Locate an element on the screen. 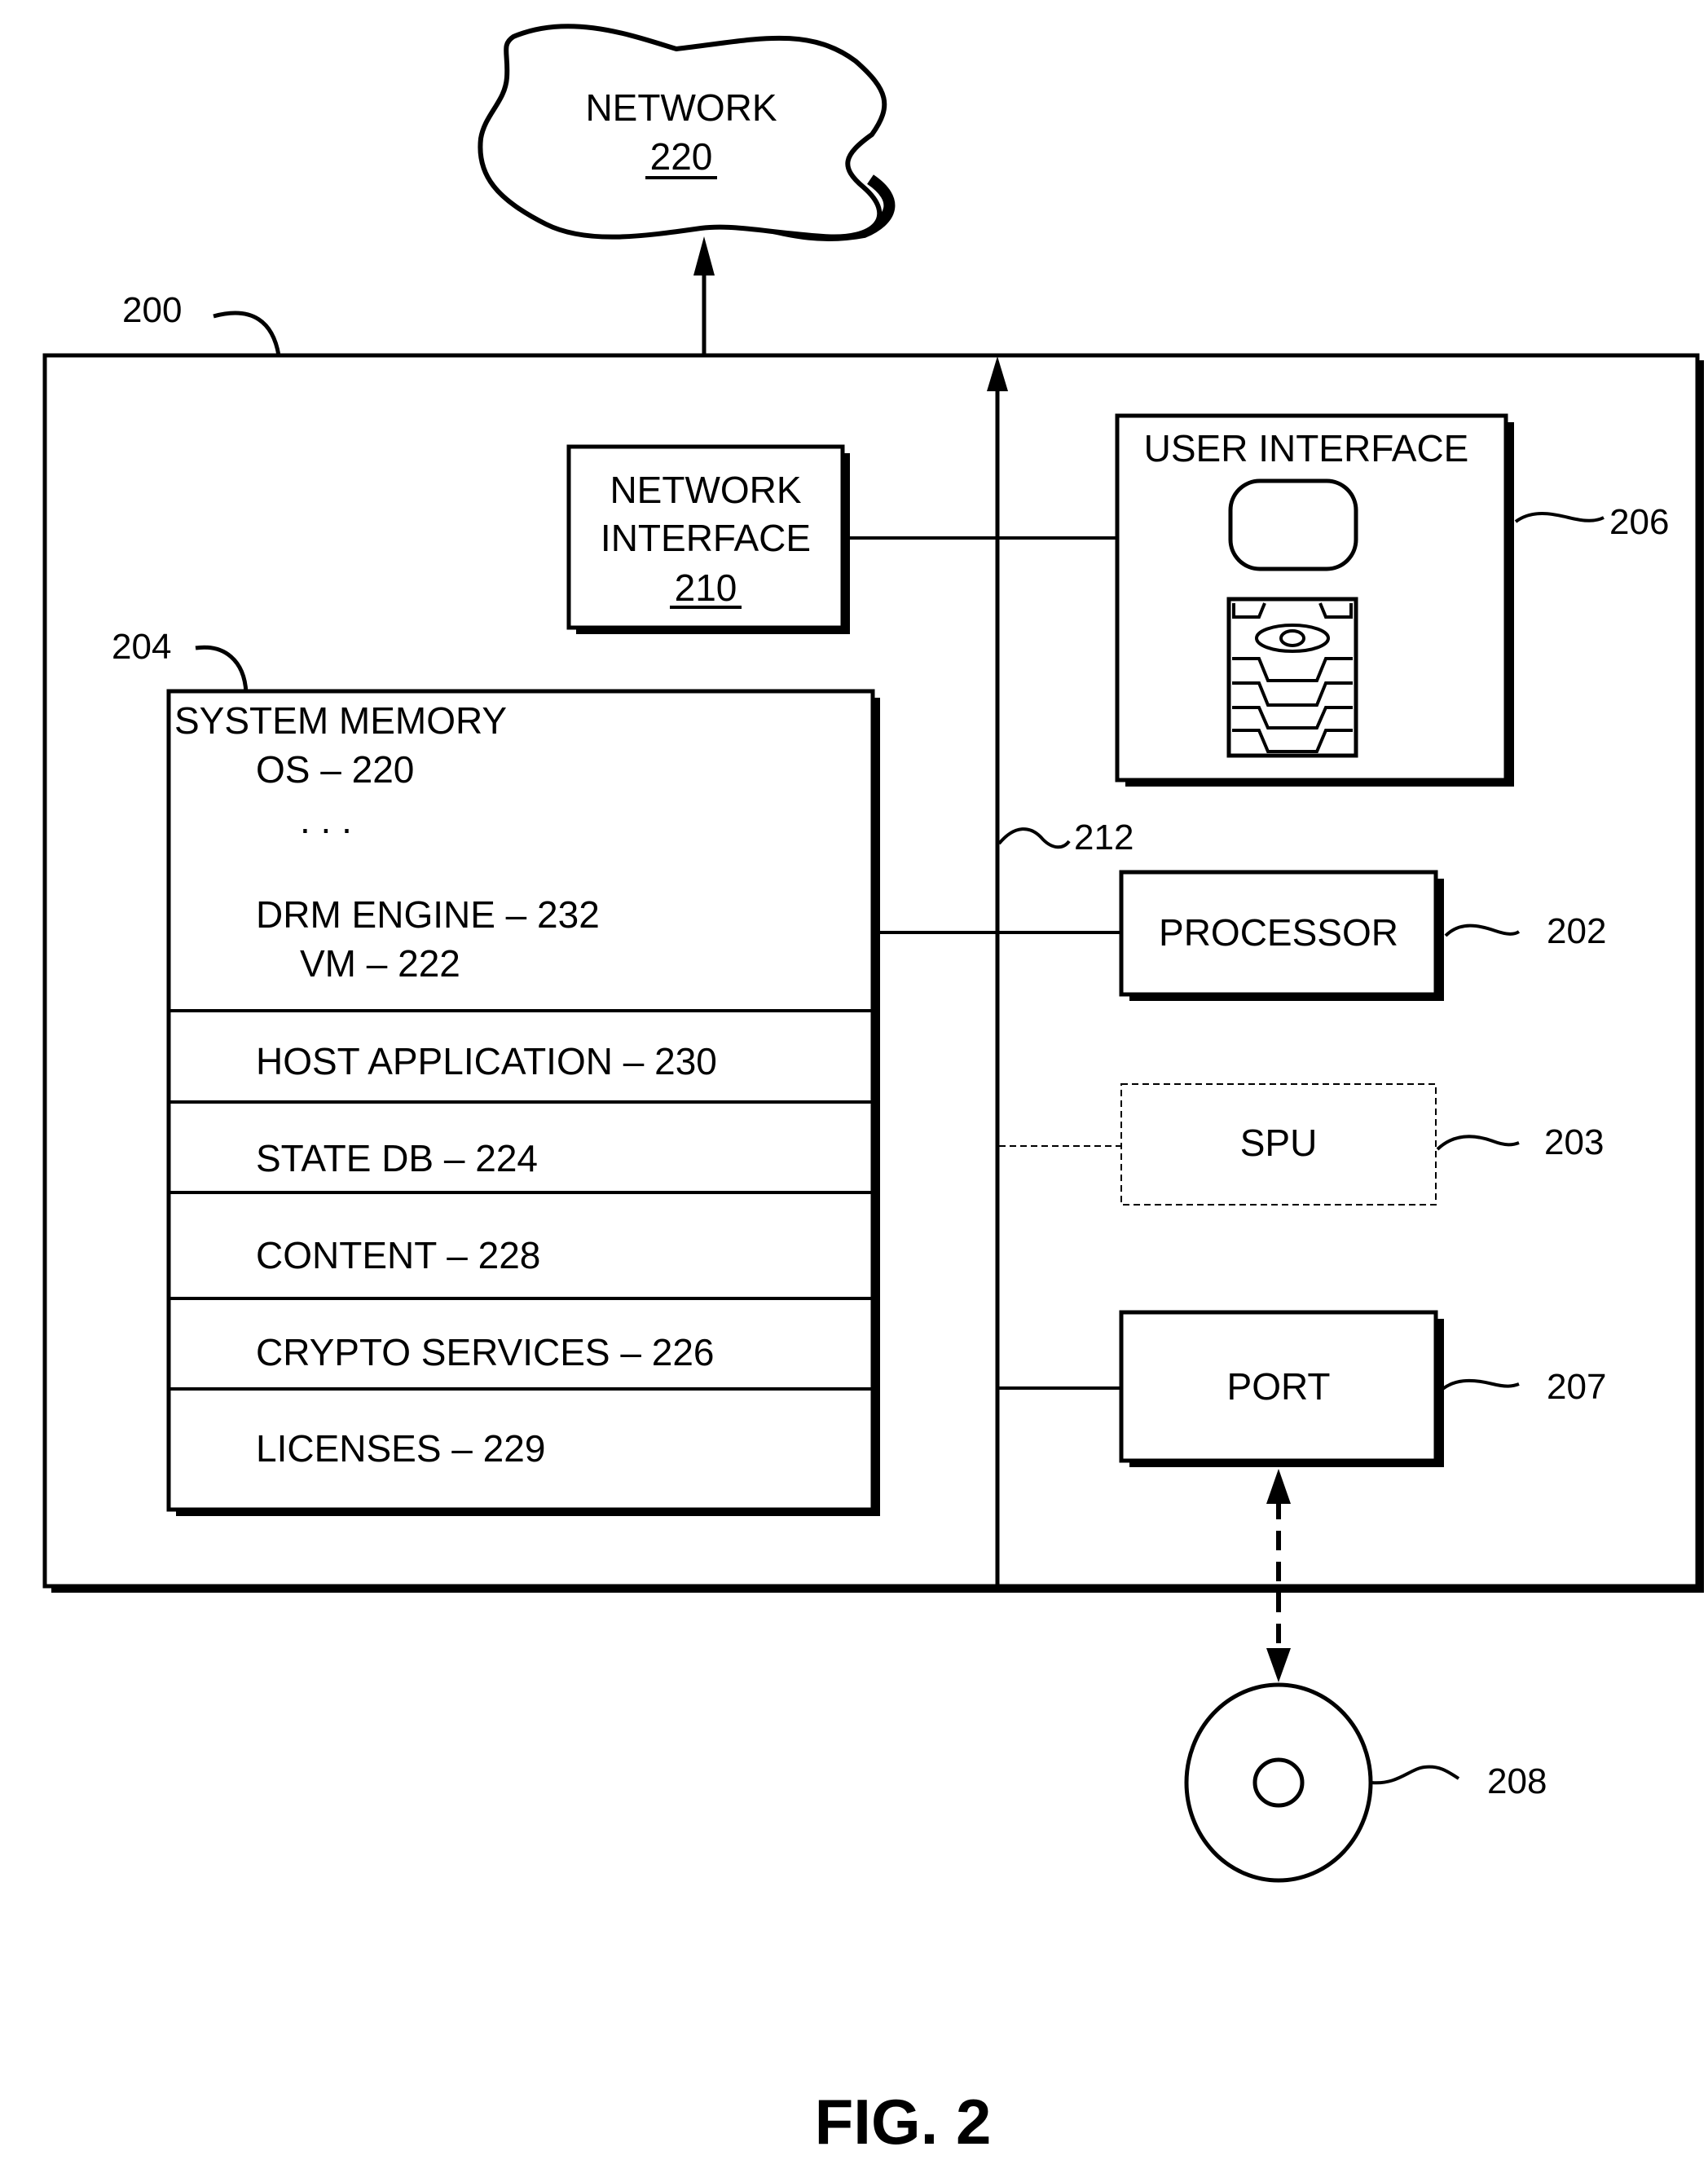 This screenshot has width=1708, height=2182. network-cloud: NETWORK 220 is located at coordinates (687, 132).